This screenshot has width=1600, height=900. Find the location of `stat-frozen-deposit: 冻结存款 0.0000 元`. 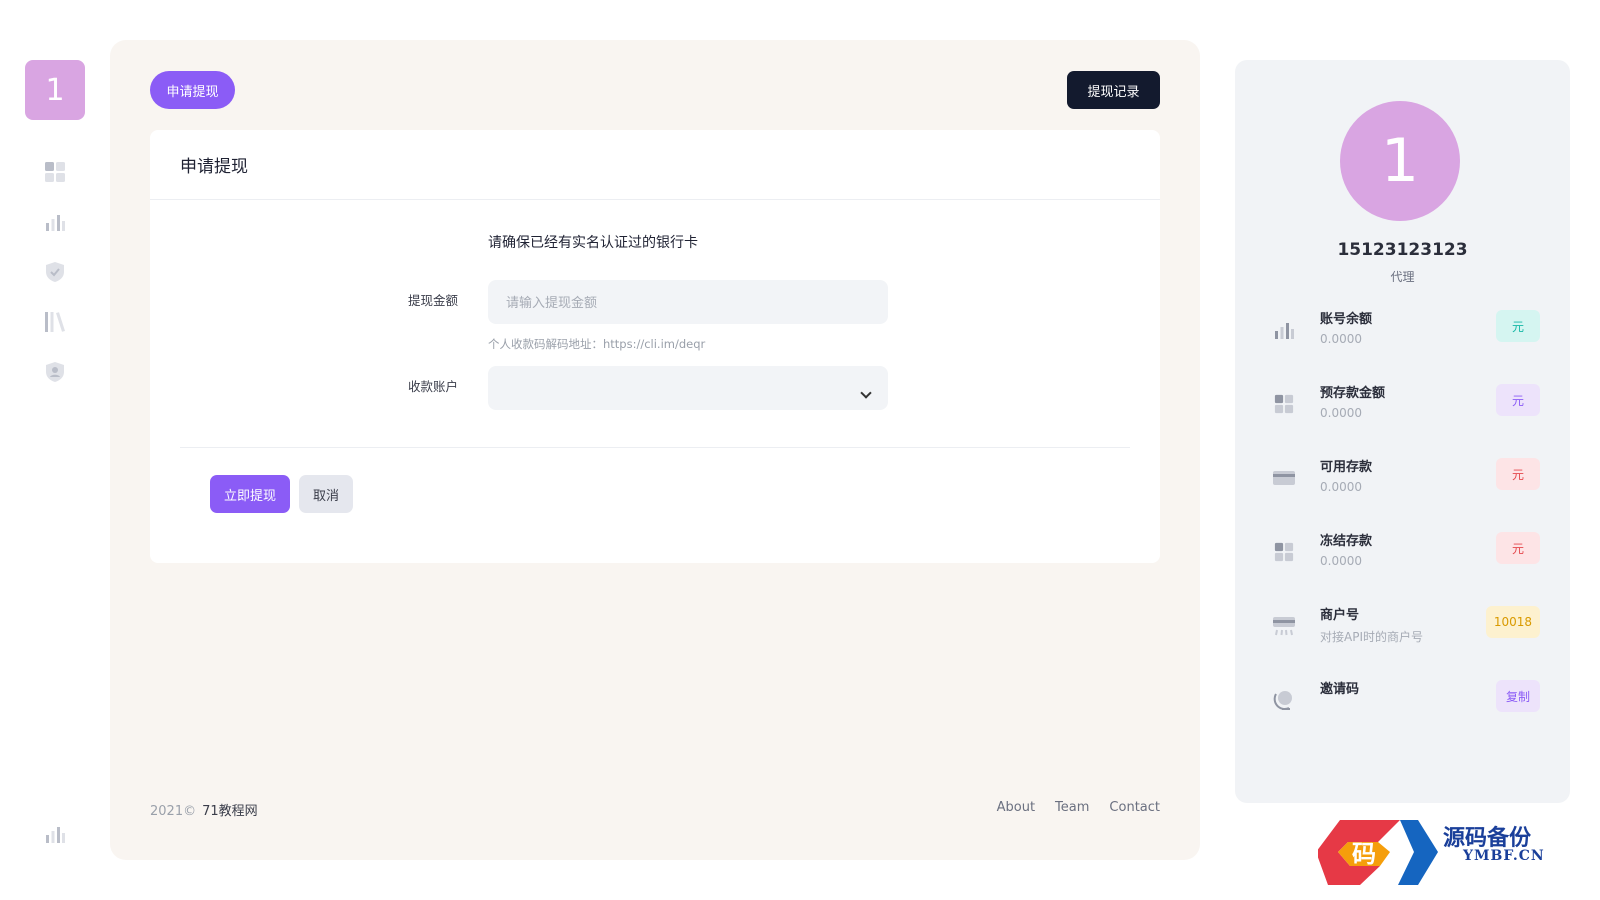

stat-frozen-deposit: 冻结存款 0.0000 元 is located at coordinates (1402, 560).